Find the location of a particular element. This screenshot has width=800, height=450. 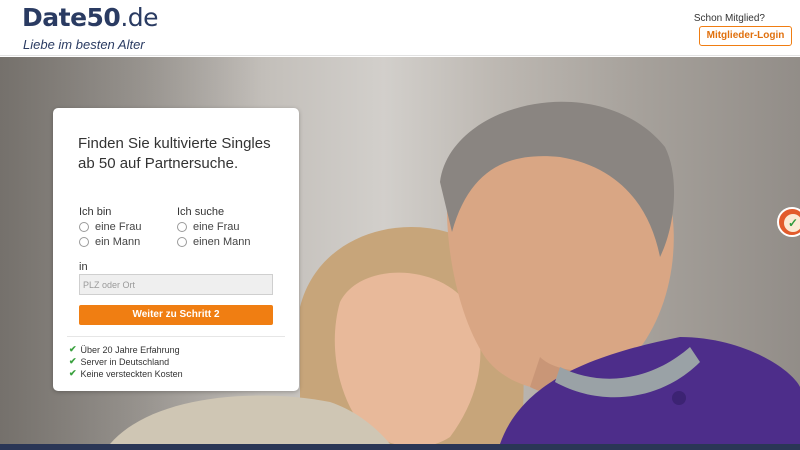

i-am-man-option: ein Mann is located at coordinates (109, 242).